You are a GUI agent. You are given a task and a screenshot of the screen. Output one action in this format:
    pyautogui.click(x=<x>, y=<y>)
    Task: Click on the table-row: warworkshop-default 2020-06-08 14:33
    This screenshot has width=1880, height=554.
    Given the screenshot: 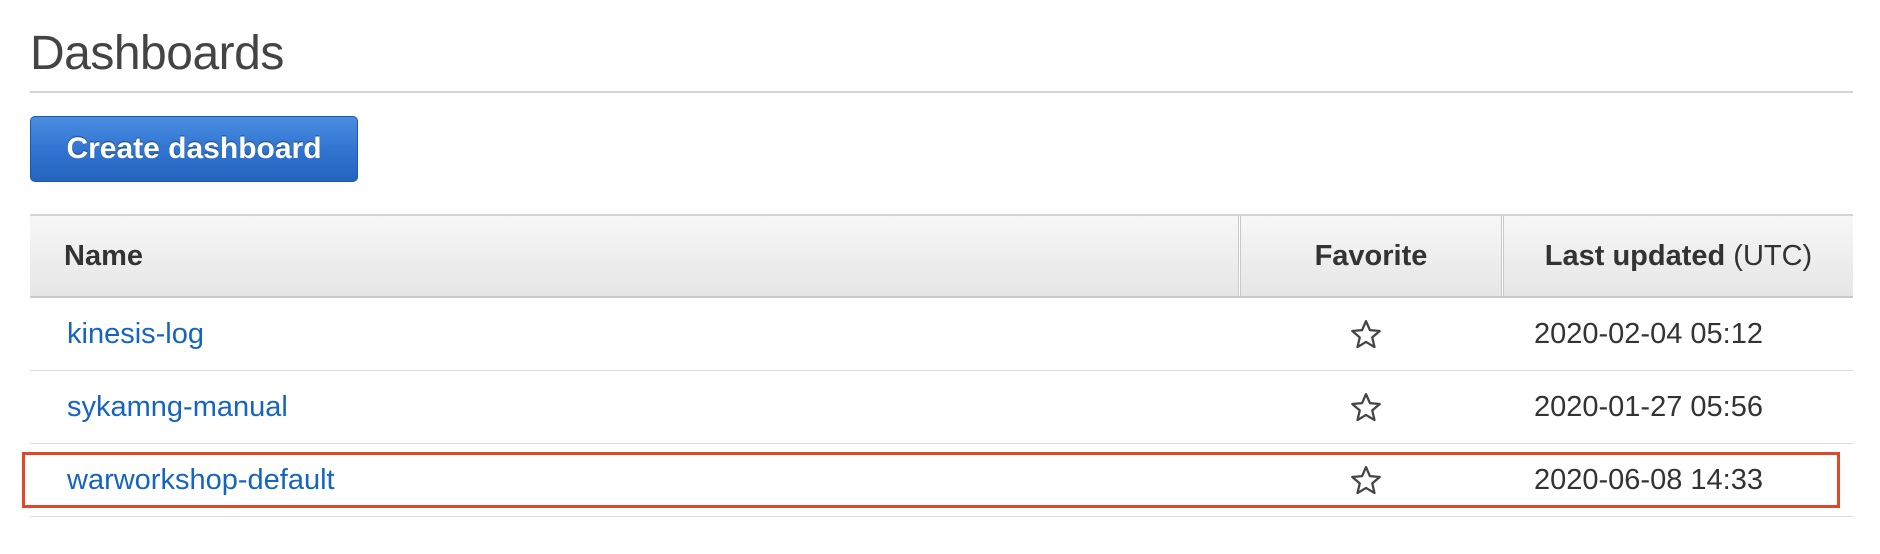 What is the action you would take?
    pyautogui.click(x=941, y=480)
    